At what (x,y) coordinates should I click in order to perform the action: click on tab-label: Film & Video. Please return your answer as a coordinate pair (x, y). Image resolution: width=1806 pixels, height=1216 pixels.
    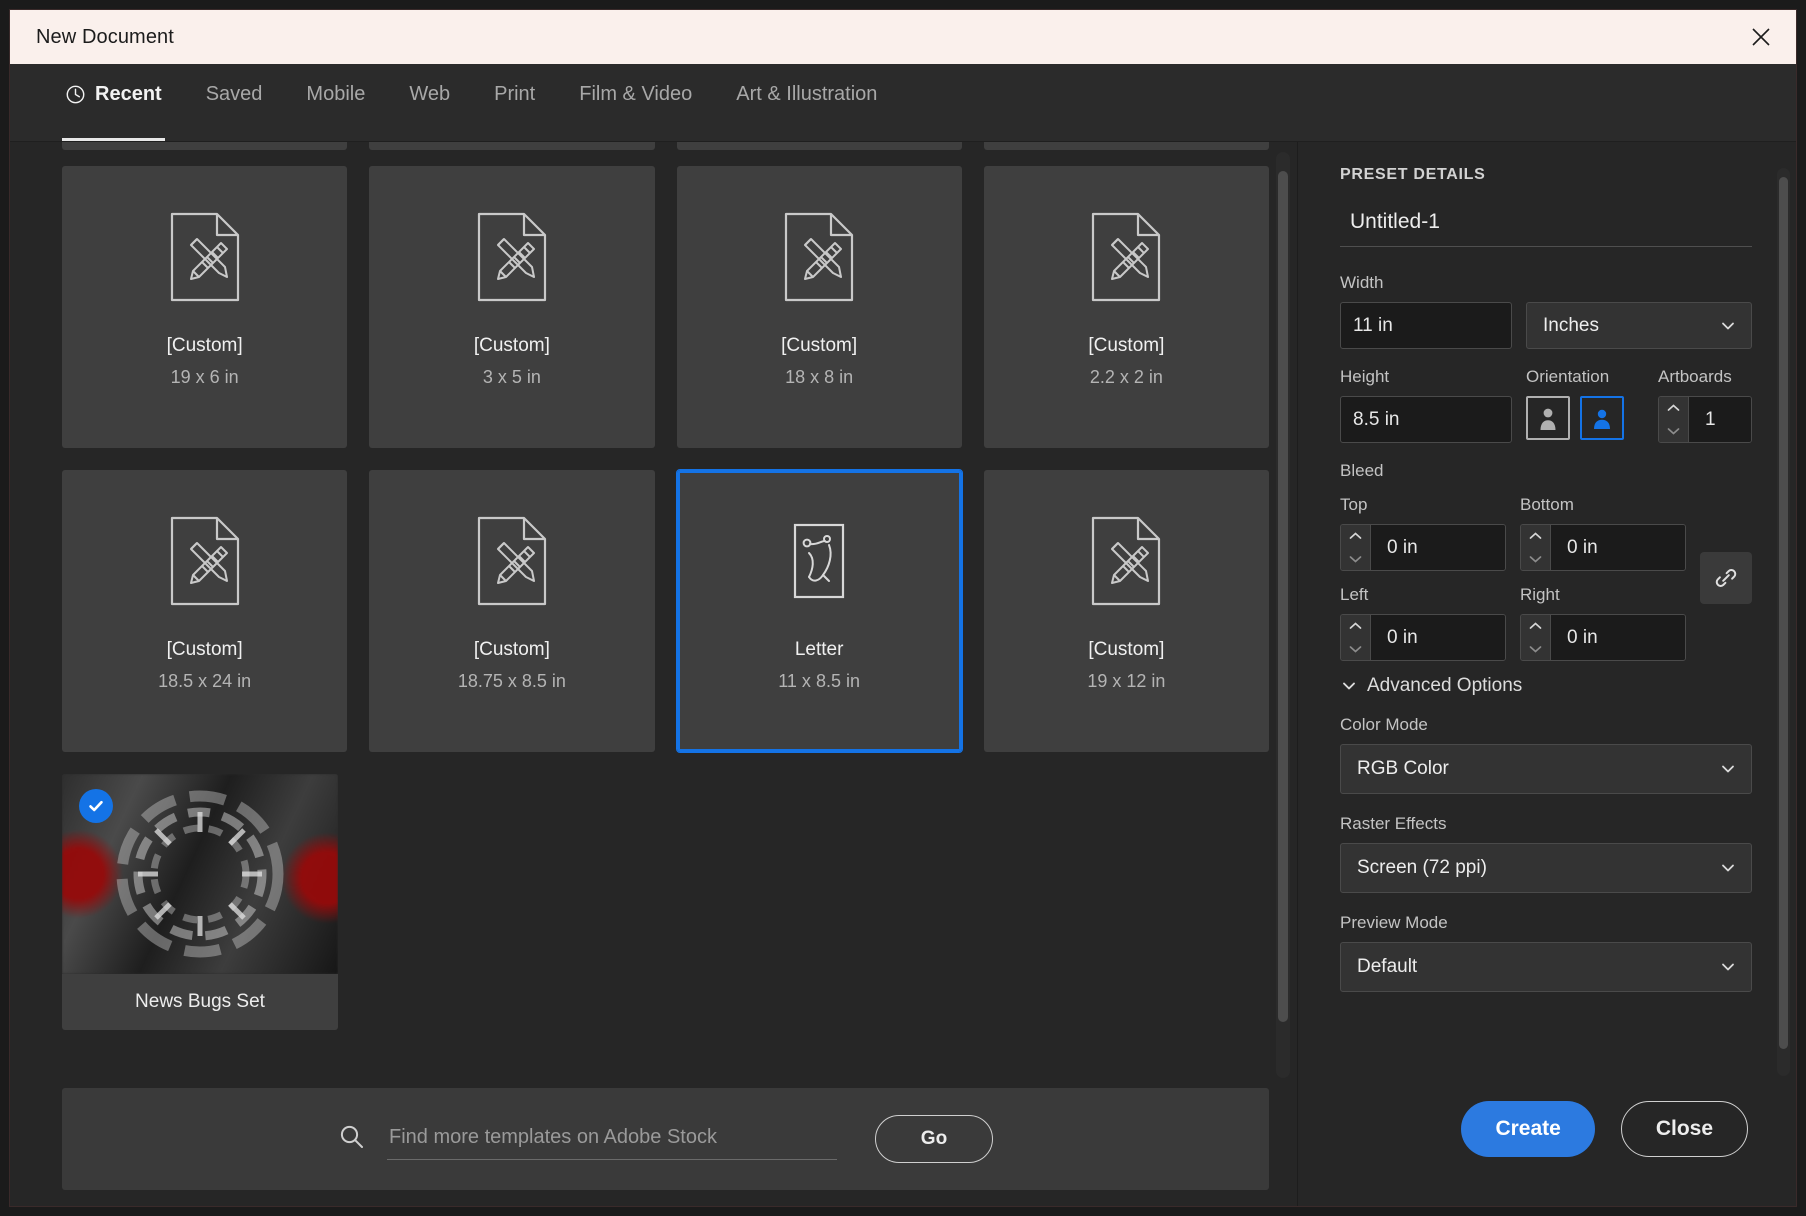
    Looking at the image, I should click on (636, 94).